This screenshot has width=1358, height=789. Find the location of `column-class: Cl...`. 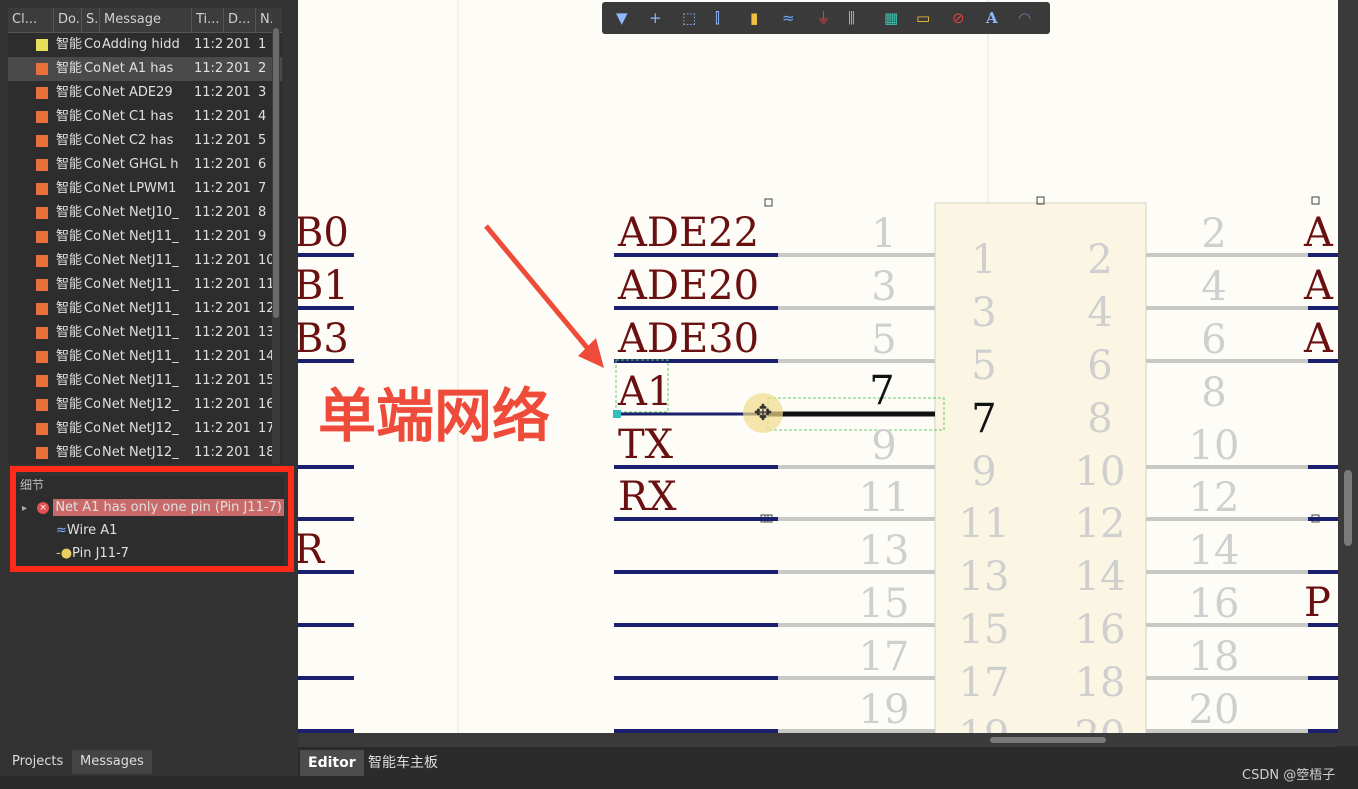

column-class: Cl... is located at coordinates (31, 20).